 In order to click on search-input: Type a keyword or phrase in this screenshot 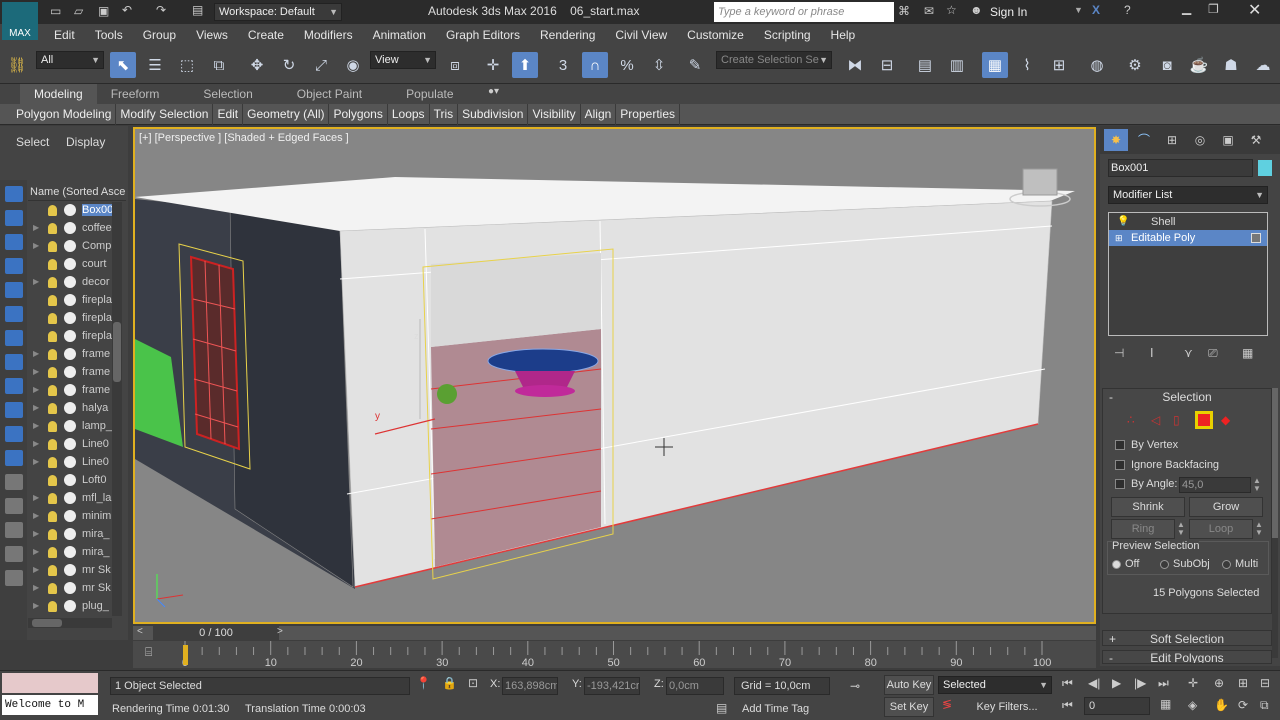, I will do `click(804, 12)`.